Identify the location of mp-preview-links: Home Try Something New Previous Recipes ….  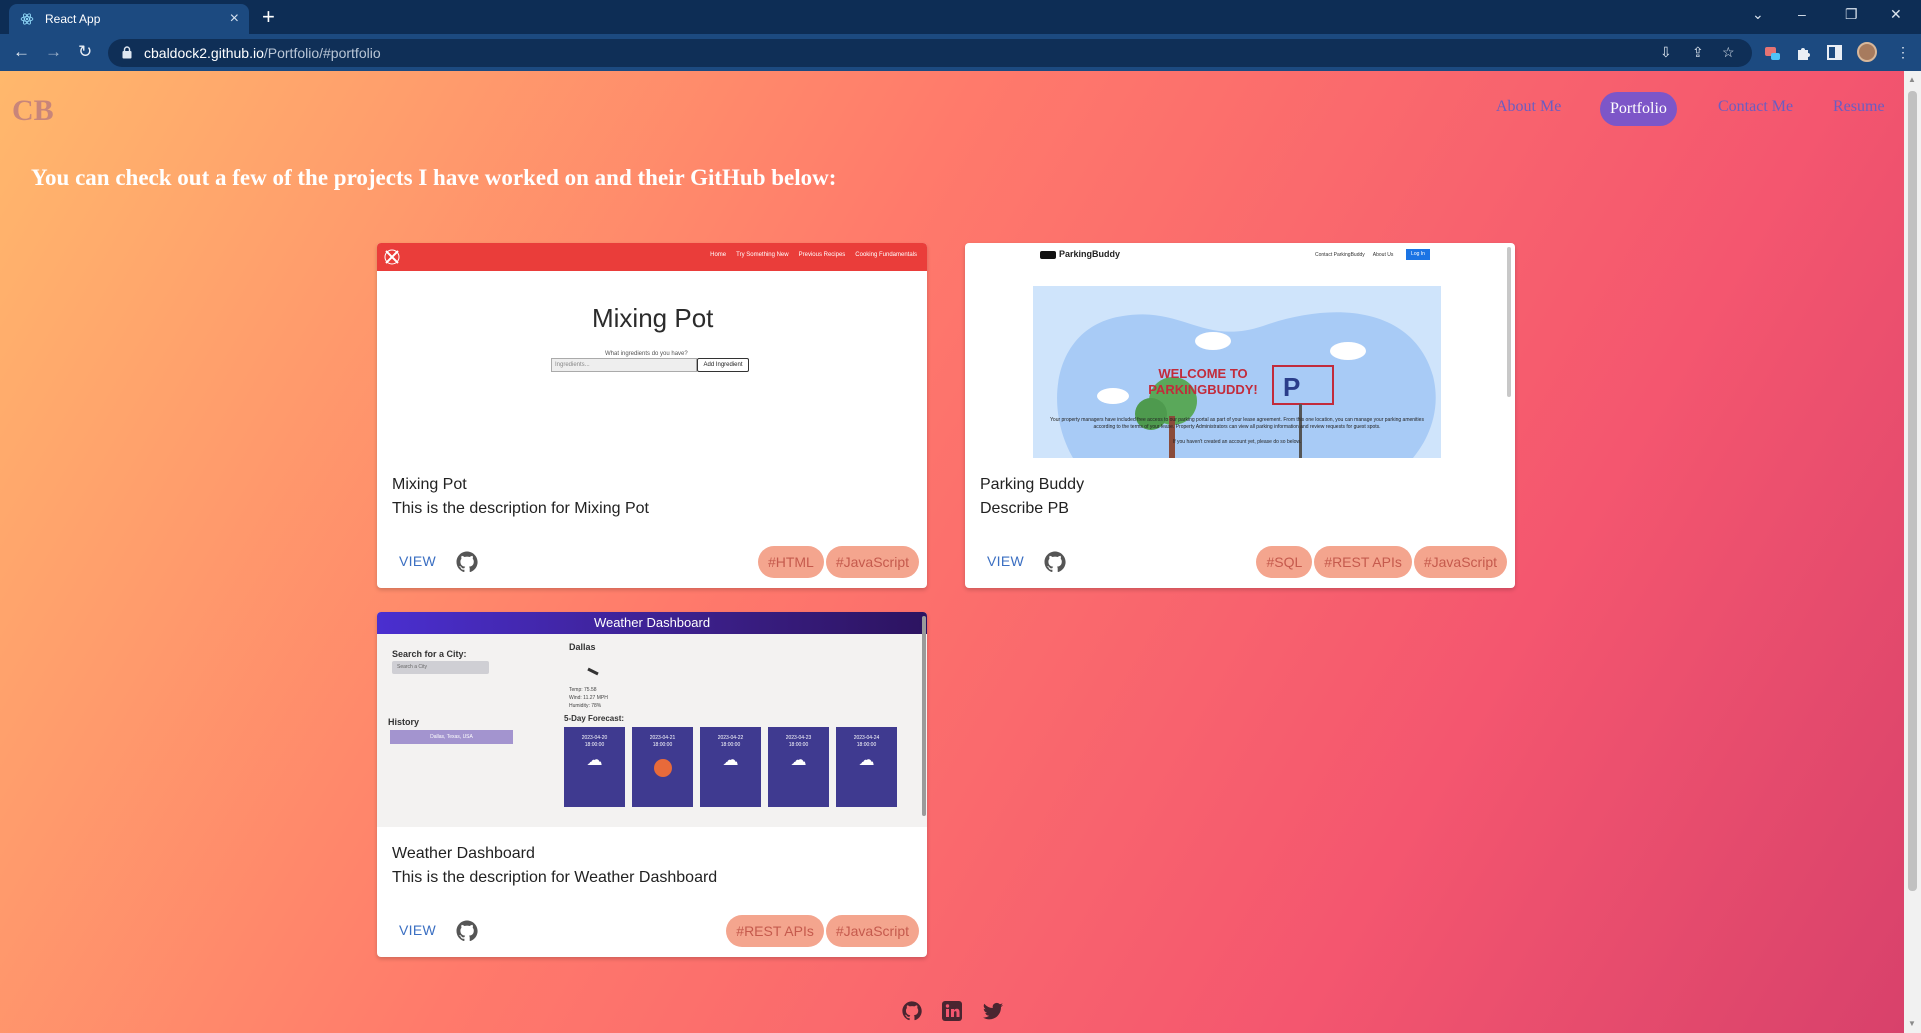
(813, 255).